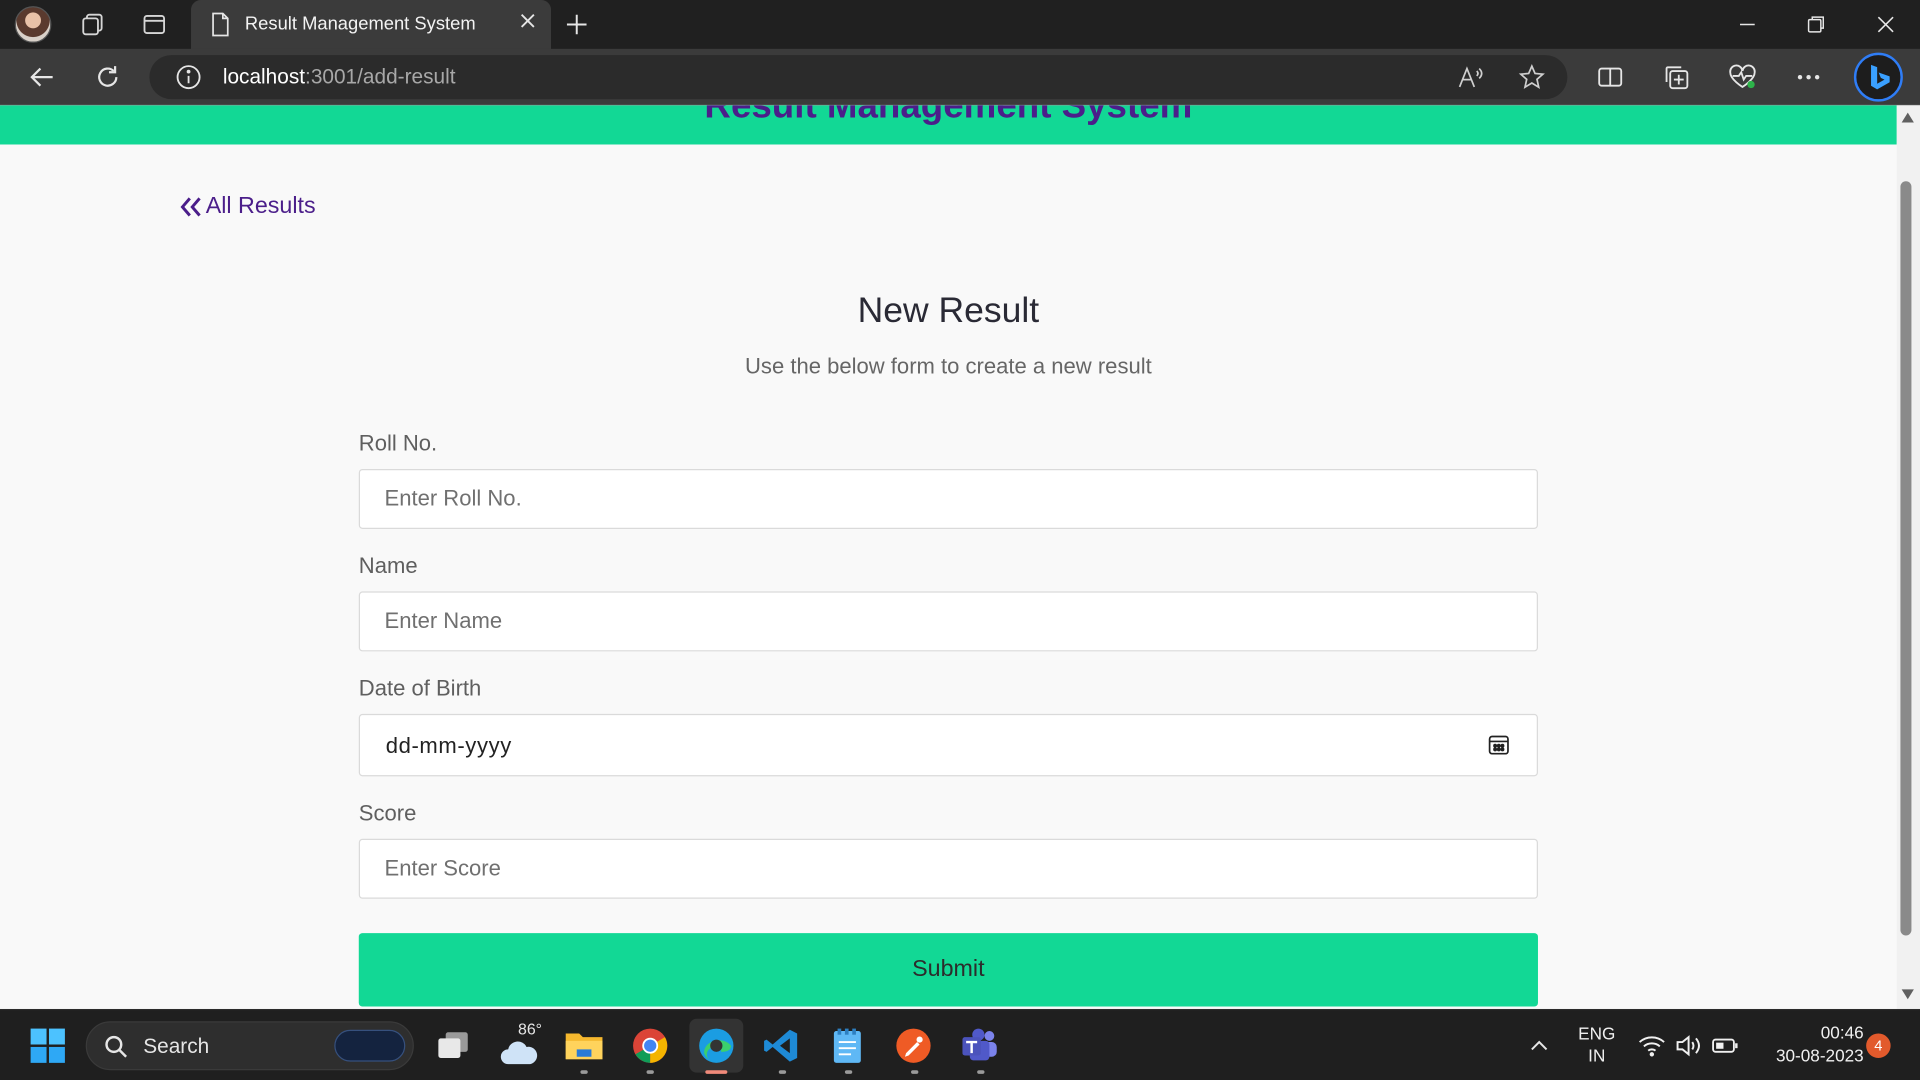  I want to click on notification-badge: 4, so click(1878, 1045).